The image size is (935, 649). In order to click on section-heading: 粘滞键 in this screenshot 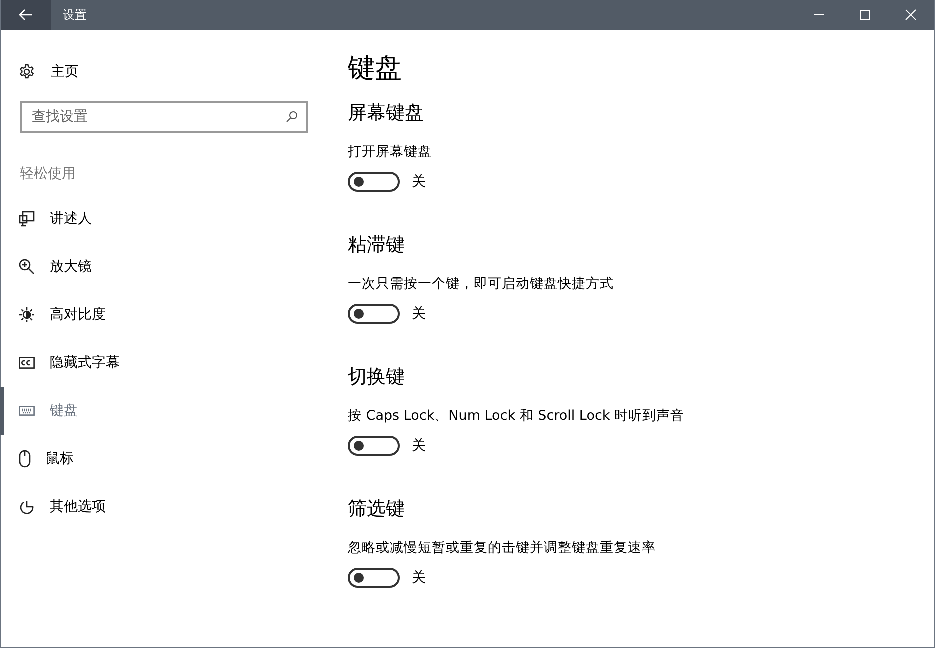, I will do `click(377, 245)`.